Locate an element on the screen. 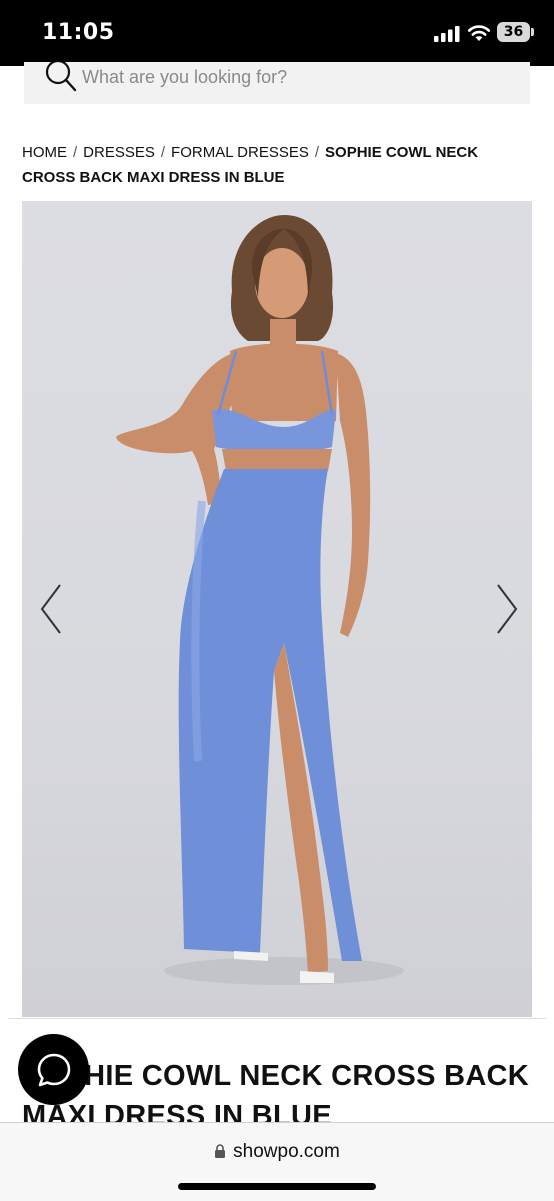 Image resolution: width=554 pixels, height=1201 pixels. divider is located at coordinates (277, 1018).